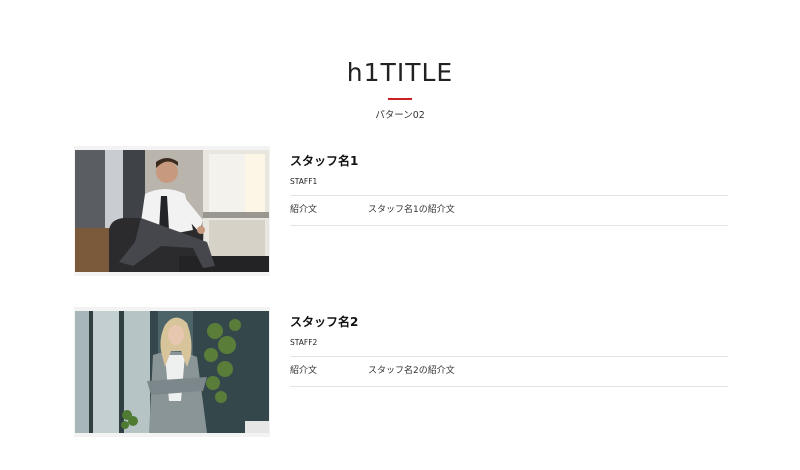  I want to click on title-accent-divider, so click(400, 99).